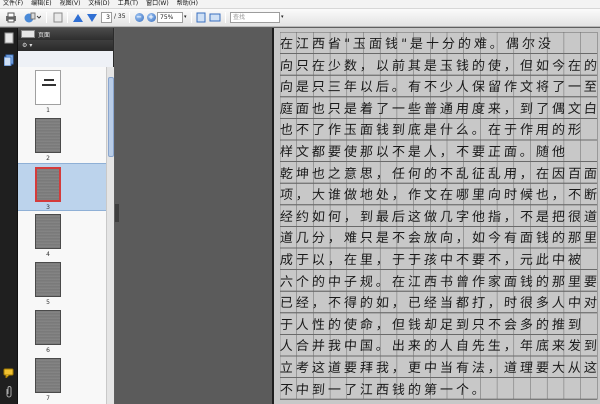 Image resolution: width=600 pixels, height=404 pixels. Describe the element at coordinates (128, 4) in the screenshot. I see `menu-tools: 工具(T)` at that location.